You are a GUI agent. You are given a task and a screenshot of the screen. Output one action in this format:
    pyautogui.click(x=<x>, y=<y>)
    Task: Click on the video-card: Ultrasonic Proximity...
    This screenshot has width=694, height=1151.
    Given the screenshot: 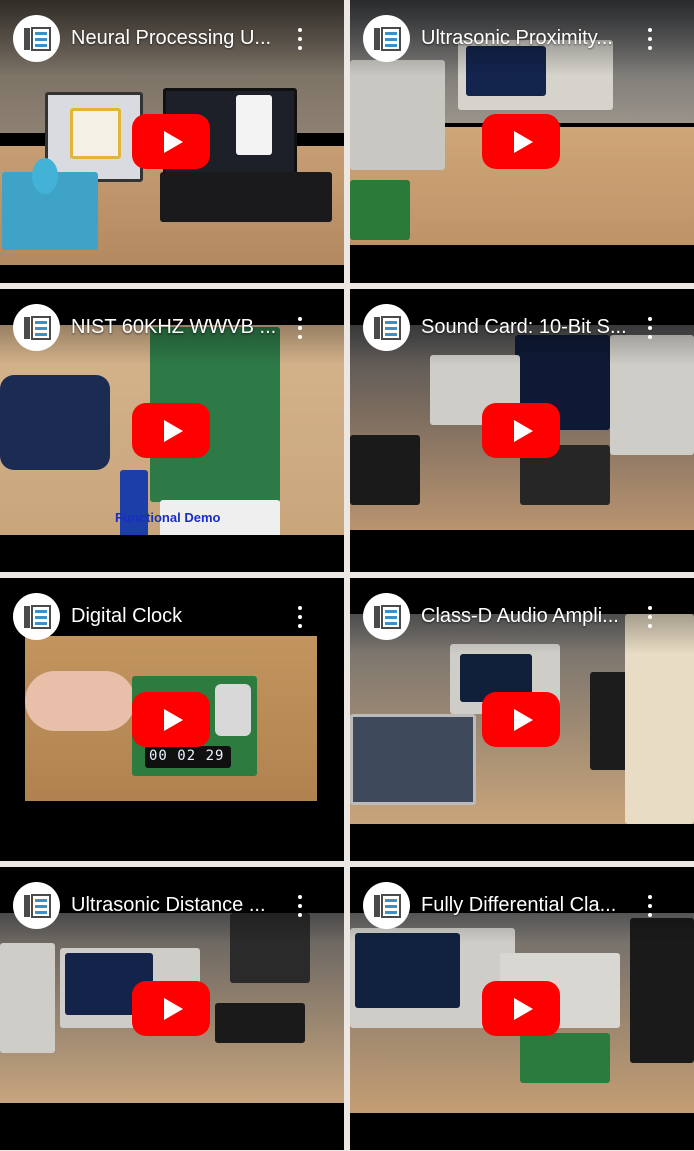 What is the action you would take?
    pyautogui.click(x=522, y=141)
    